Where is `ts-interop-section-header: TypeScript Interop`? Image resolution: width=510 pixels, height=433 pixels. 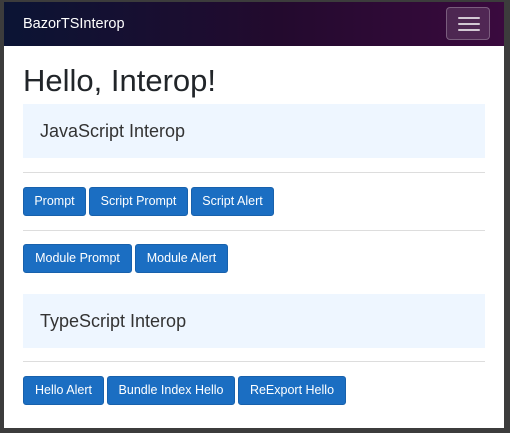
ts-interop-section-header: TypeScript Interop is located at coordinates (254, 321).